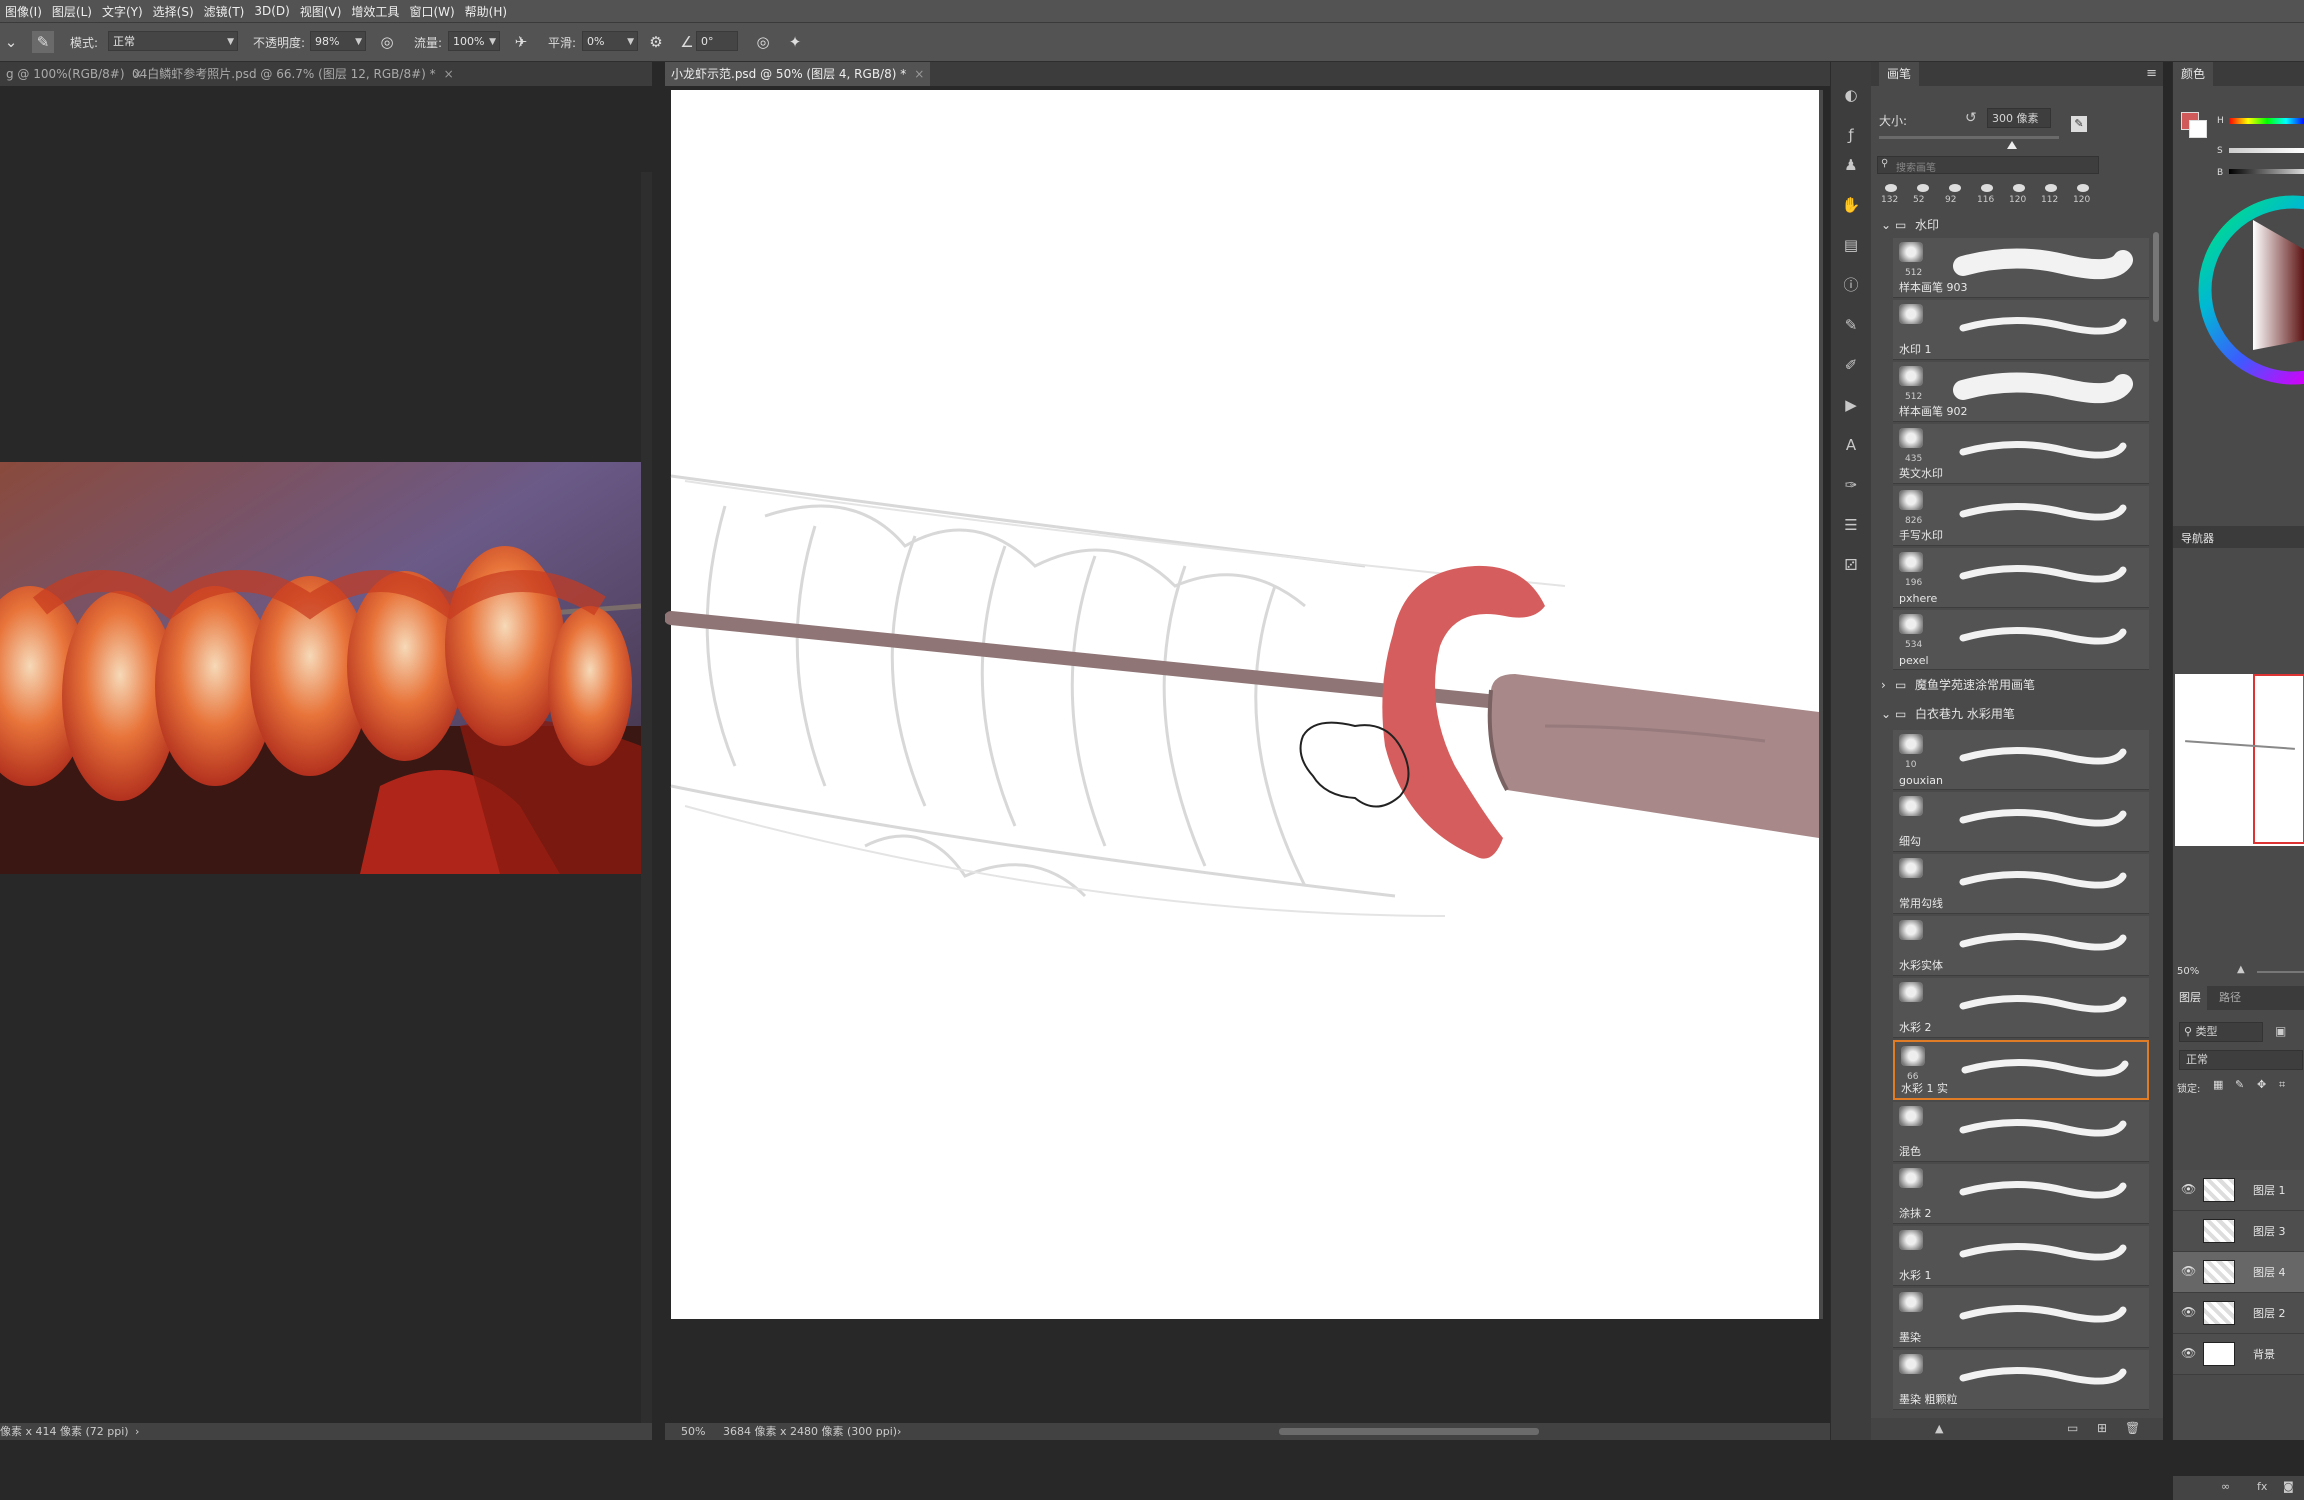 The height and width of the screenshot is (1500, 2304). I want to click on menu-view: 视图(V), so click(321, 11).